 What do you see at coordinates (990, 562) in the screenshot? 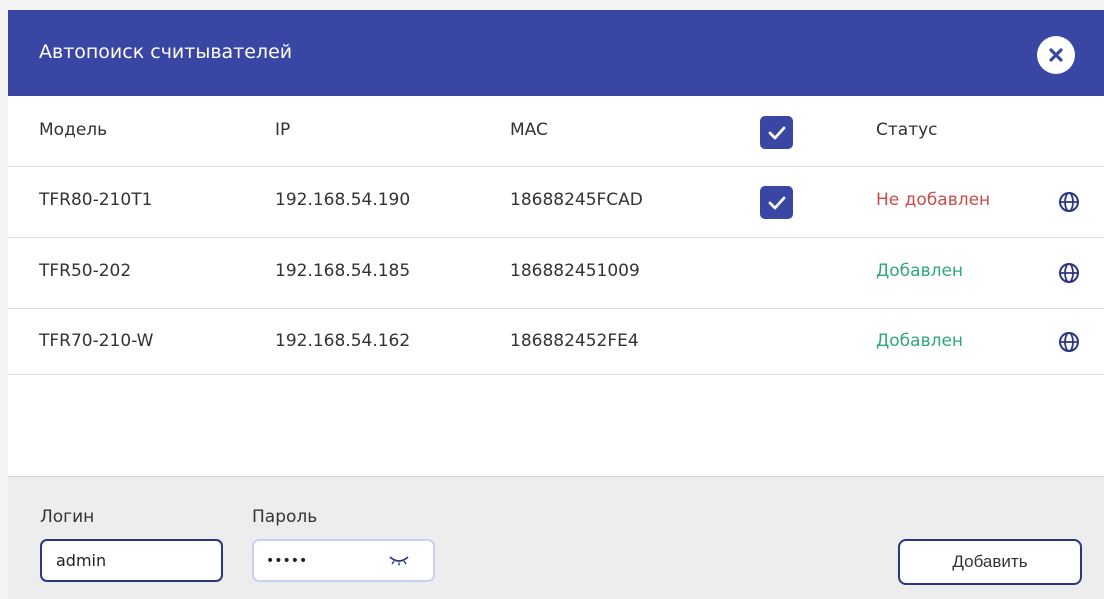
I see `add-button: Добавить` at bounding box center [990, 562].